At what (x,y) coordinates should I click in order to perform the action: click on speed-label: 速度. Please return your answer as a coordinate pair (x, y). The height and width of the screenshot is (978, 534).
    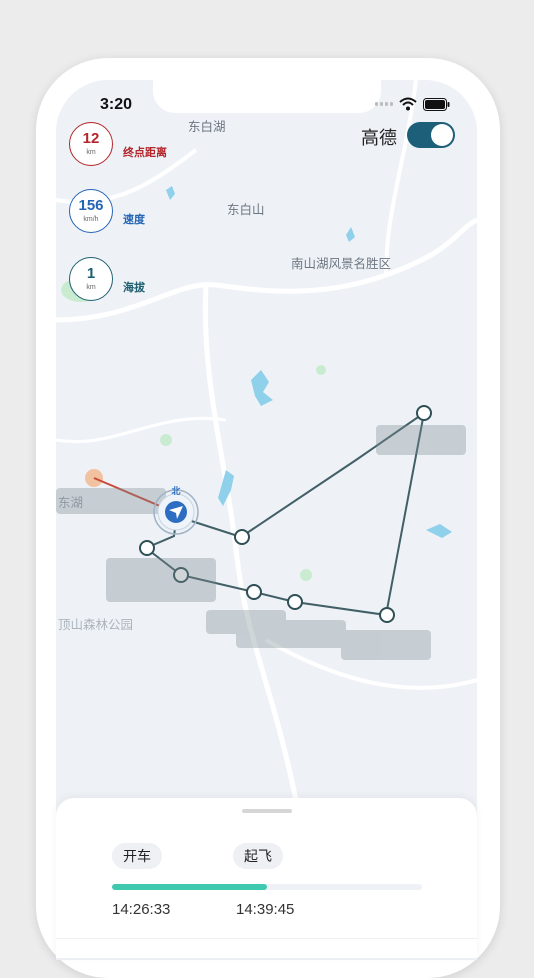
    Looking at the image, I should click on (134, 220).